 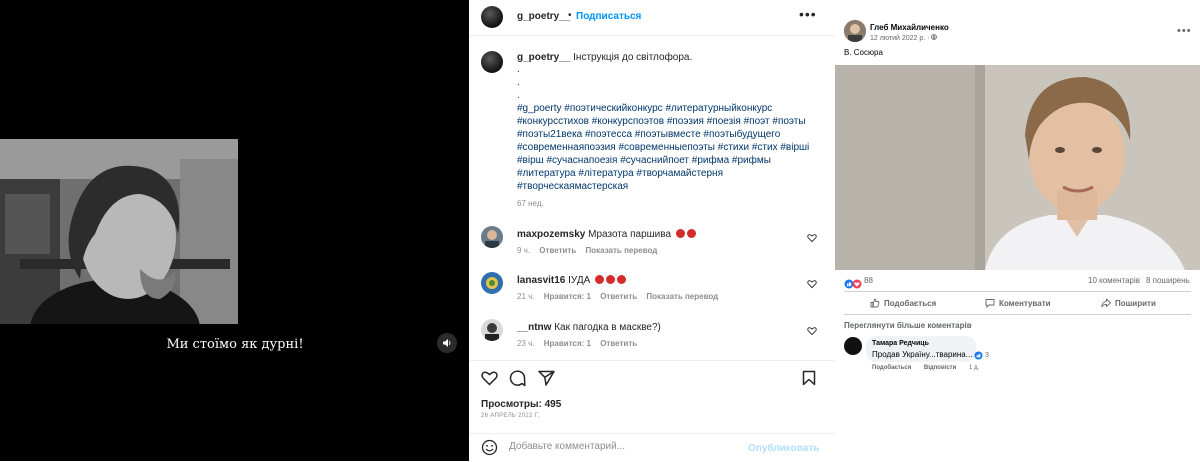 I want to click on comment-button: Коментувати, so click(x=1018, y=303).